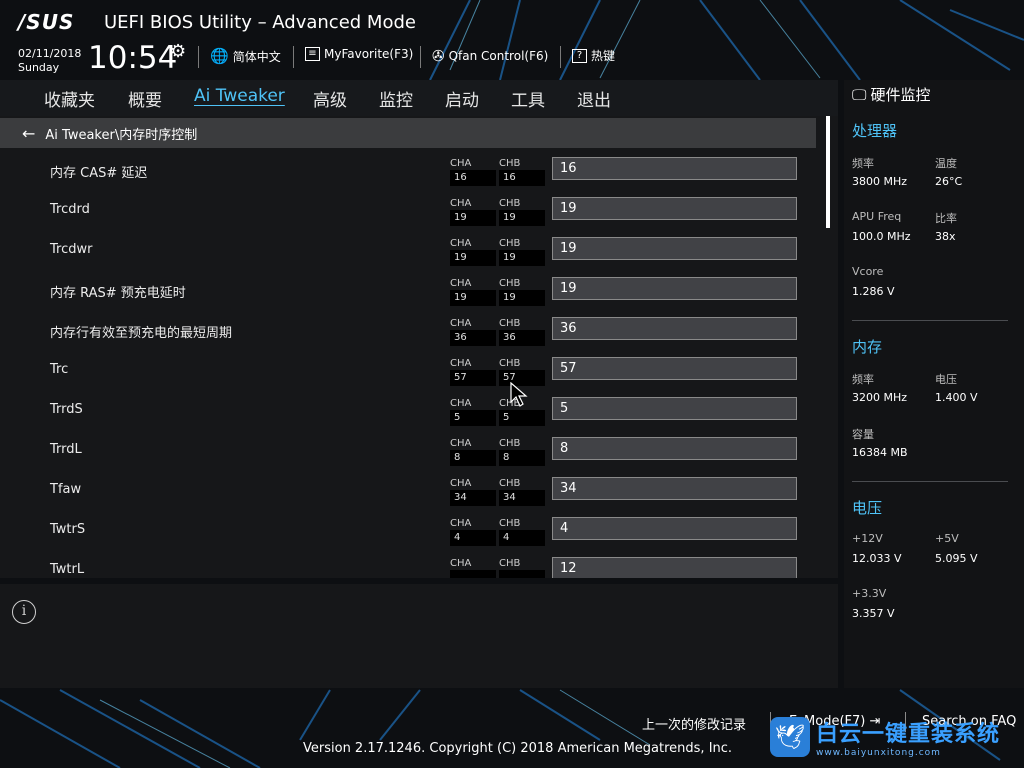 The width and height of the screenshot is (1024, 768). I want to click on timing-row: 内存 CAS# 延迟 CHA 16 CHB 16 16, so click(408, 172).